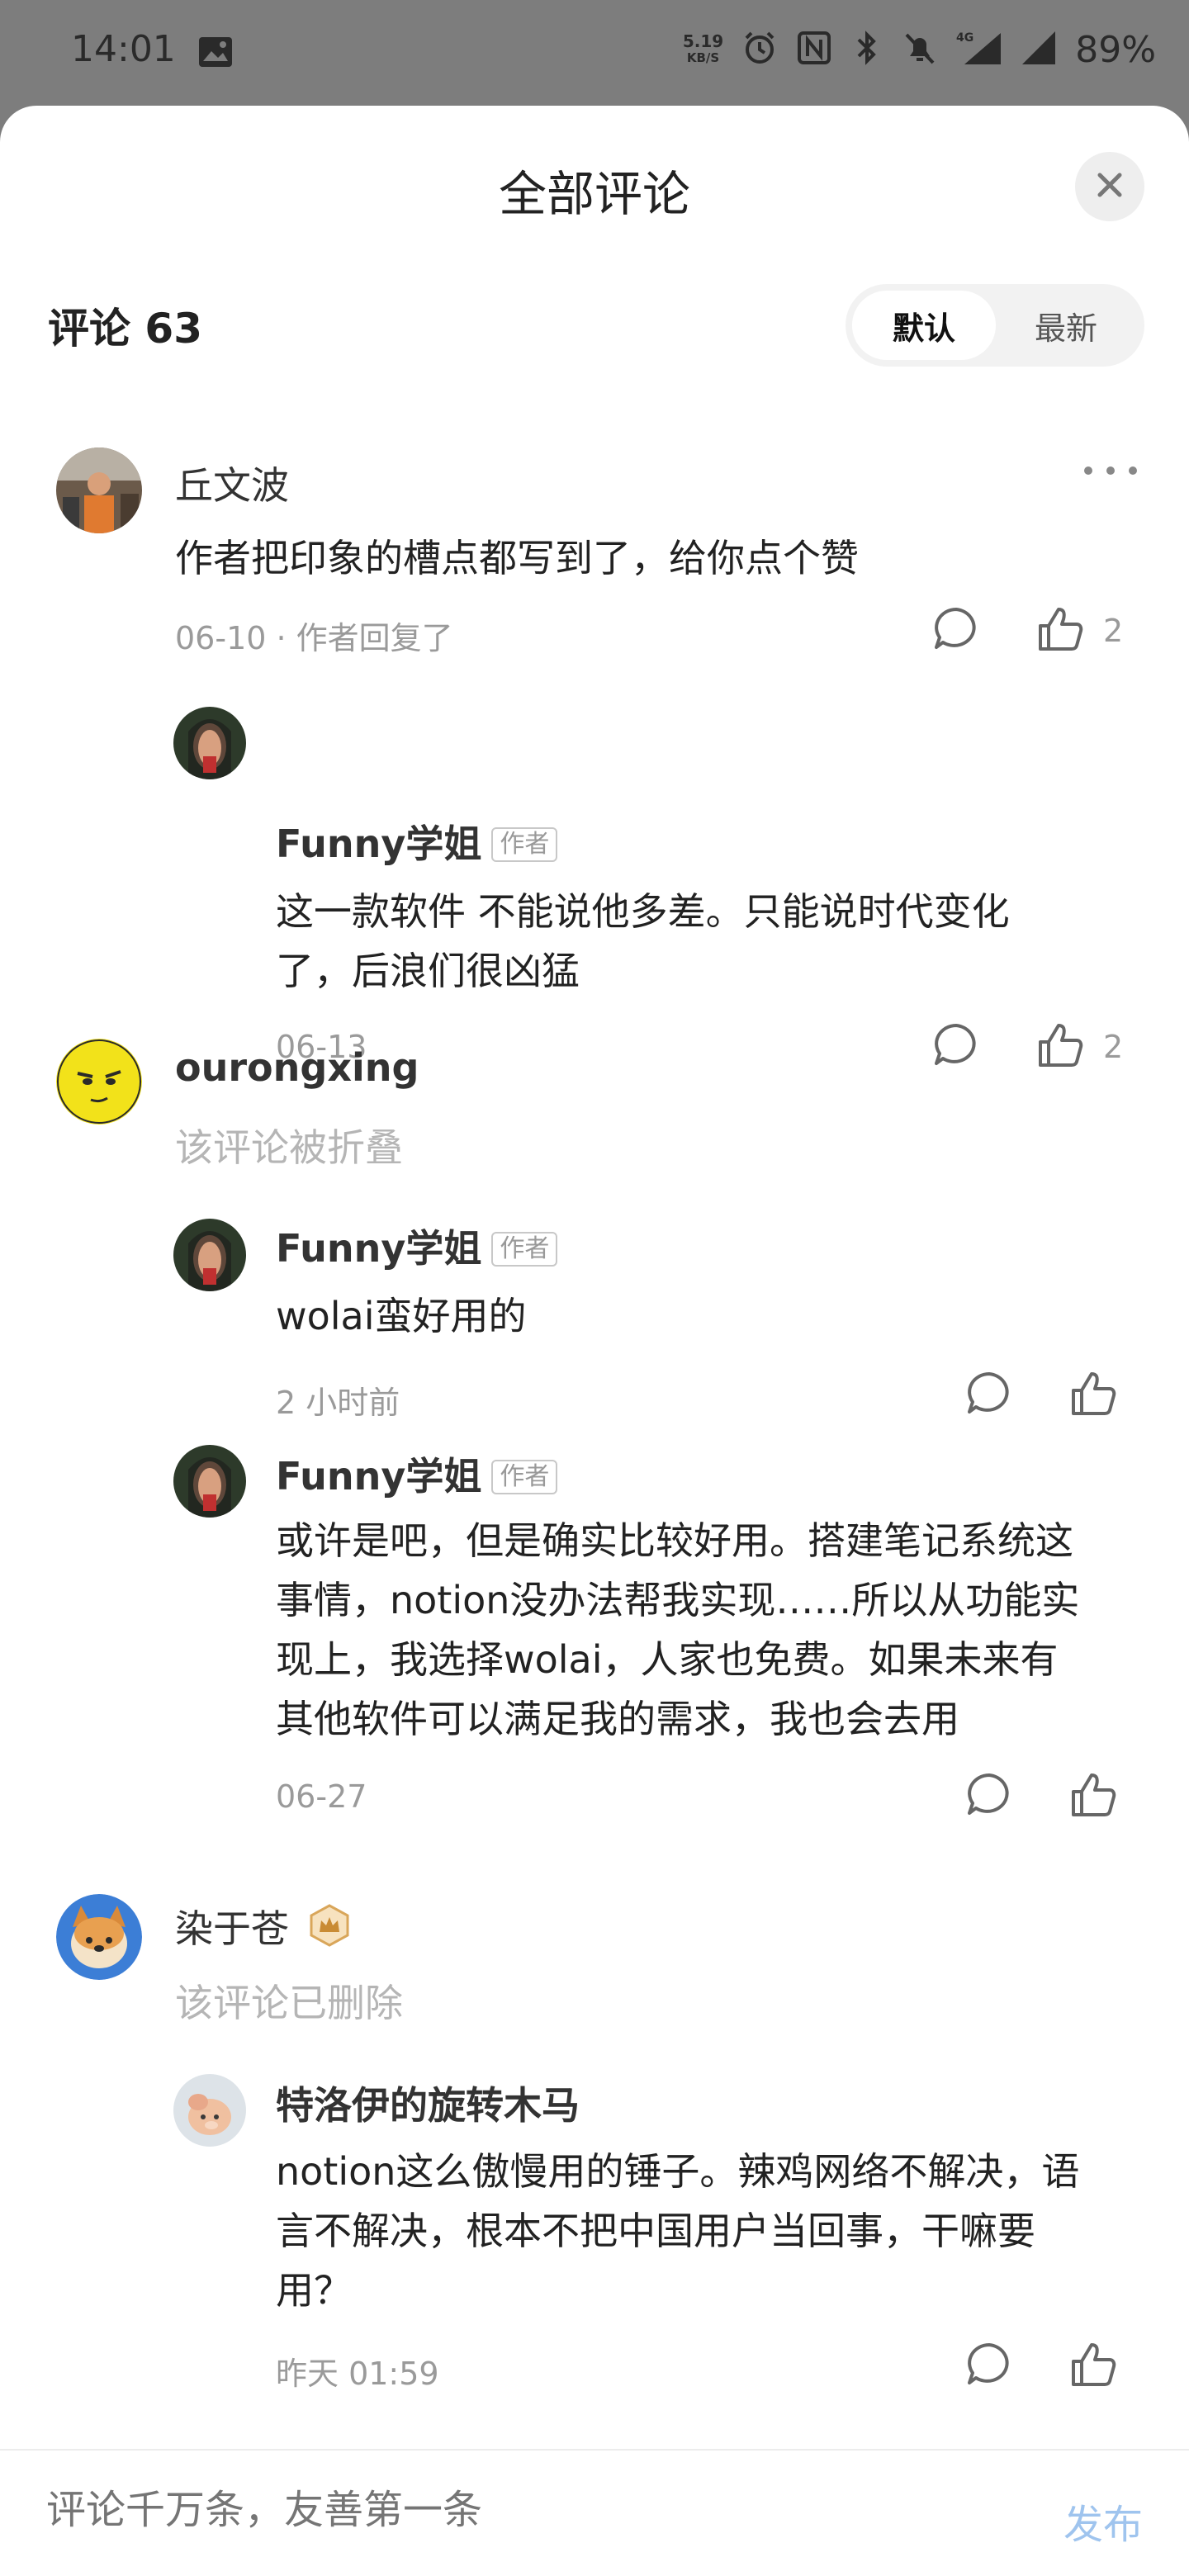 The image size is (1189, 2576). Describe the element at coordinates (297, 1067) in the screenshot. I see `comment-author: ourongxing` at that location.